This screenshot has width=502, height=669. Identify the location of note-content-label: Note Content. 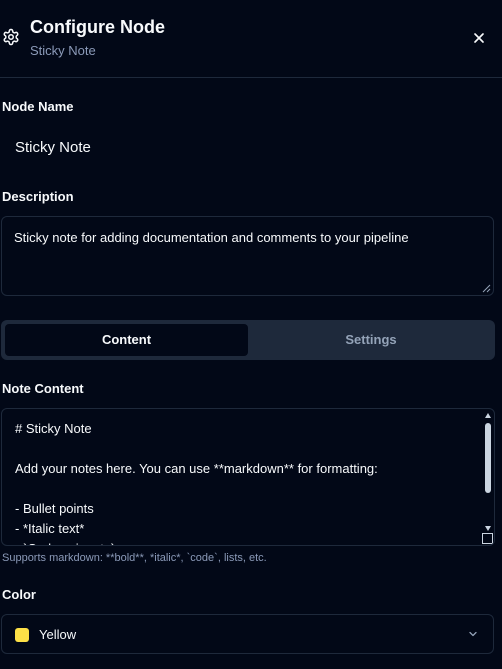
(43, 388).